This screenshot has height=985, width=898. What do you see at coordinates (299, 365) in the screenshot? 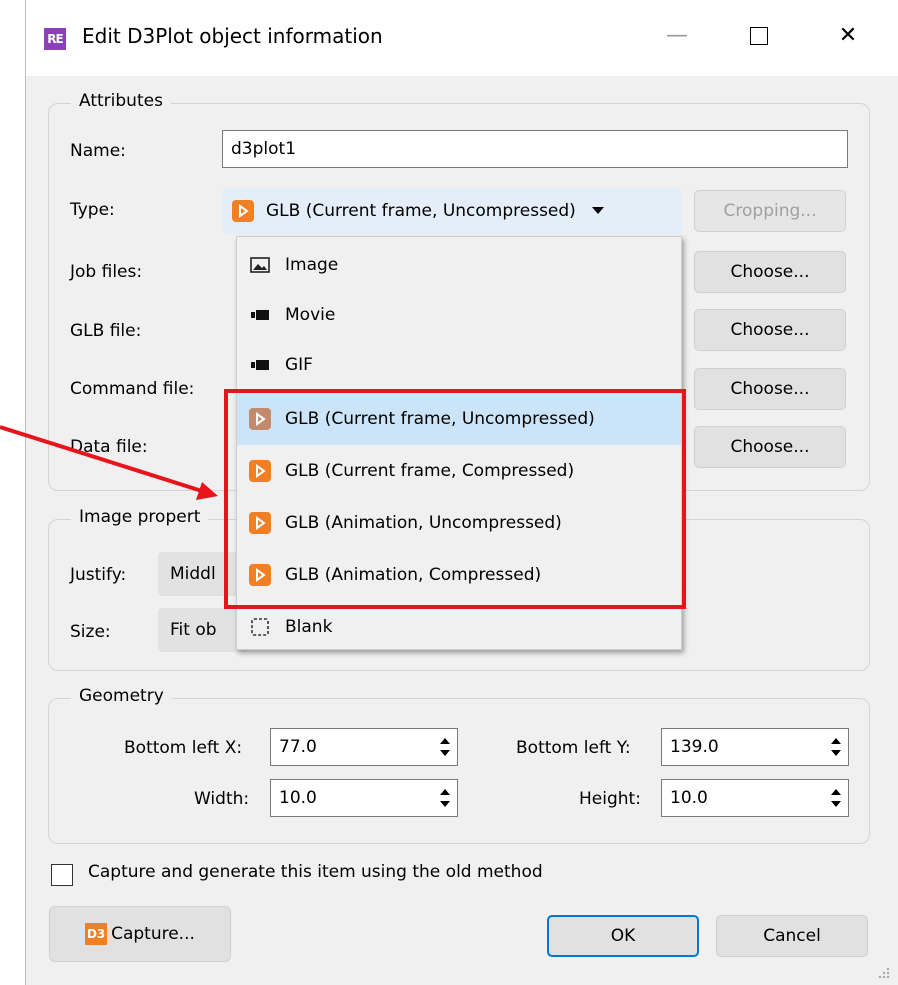
I see `dropdown-option-label: GIF` at bounding box center [299, 365].